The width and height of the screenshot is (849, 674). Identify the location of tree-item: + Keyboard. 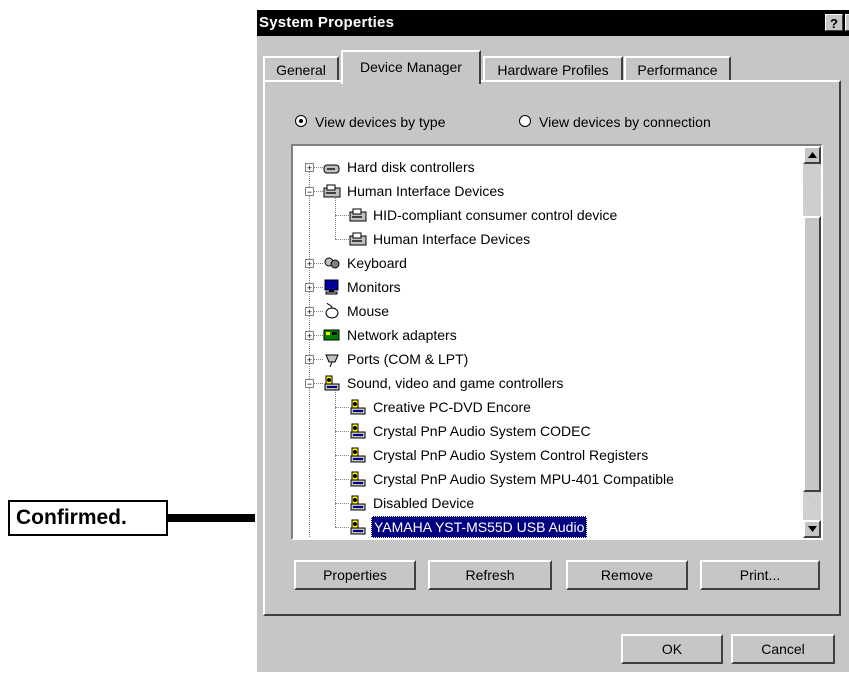
(547, 263).